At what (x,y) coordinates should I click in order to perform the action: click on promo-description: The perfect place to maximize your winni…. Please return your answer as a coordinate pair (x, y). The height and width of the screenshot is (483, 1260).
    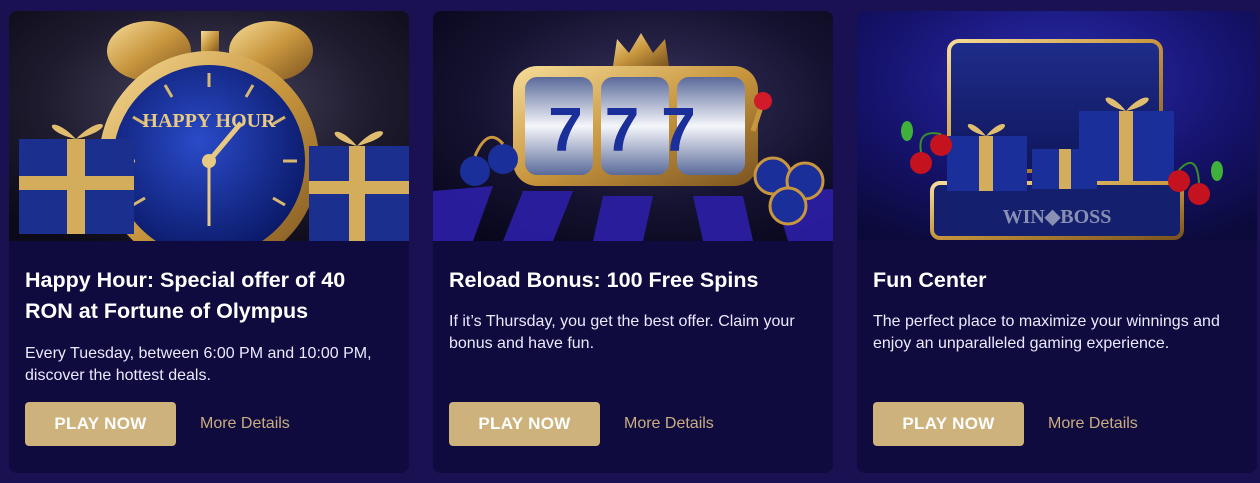
    Looking at the image, I should click on (1046, 332).